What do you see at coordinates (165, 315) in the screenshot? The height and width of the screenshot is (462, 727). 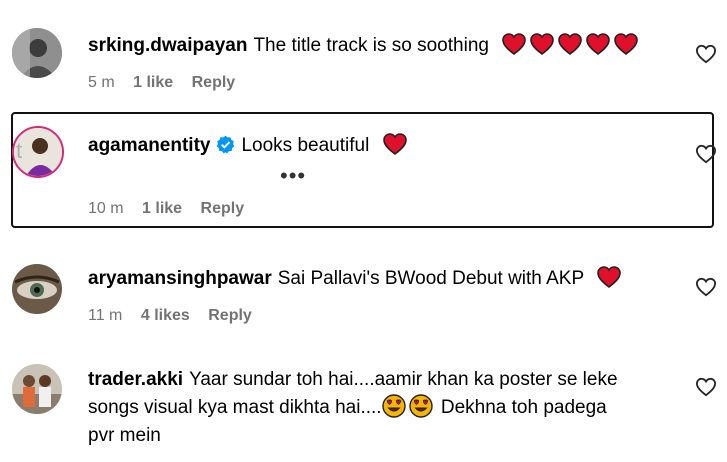 I see `likes-count: 4 likes` at bounding box center [165, 315].